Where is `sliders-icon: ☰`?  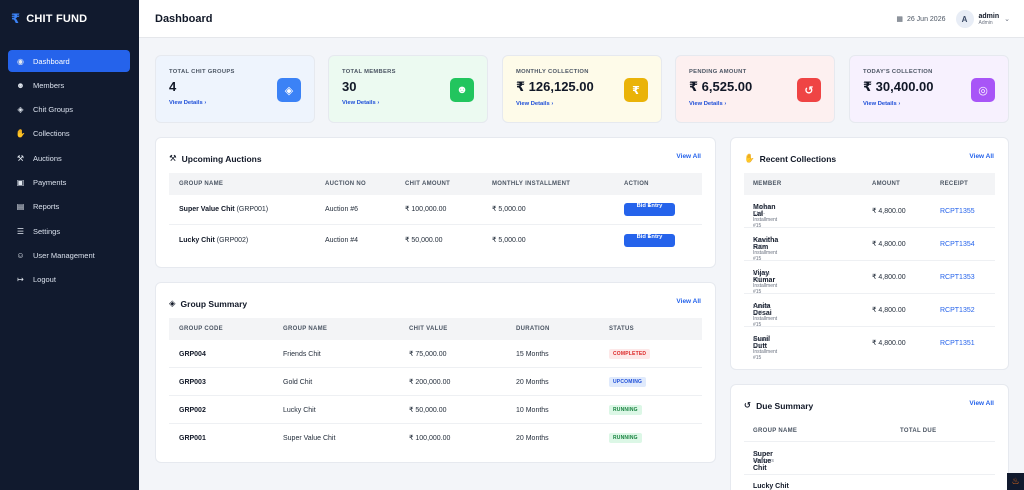 sliders-icon: ☰ is located at coordinates (20, 231).